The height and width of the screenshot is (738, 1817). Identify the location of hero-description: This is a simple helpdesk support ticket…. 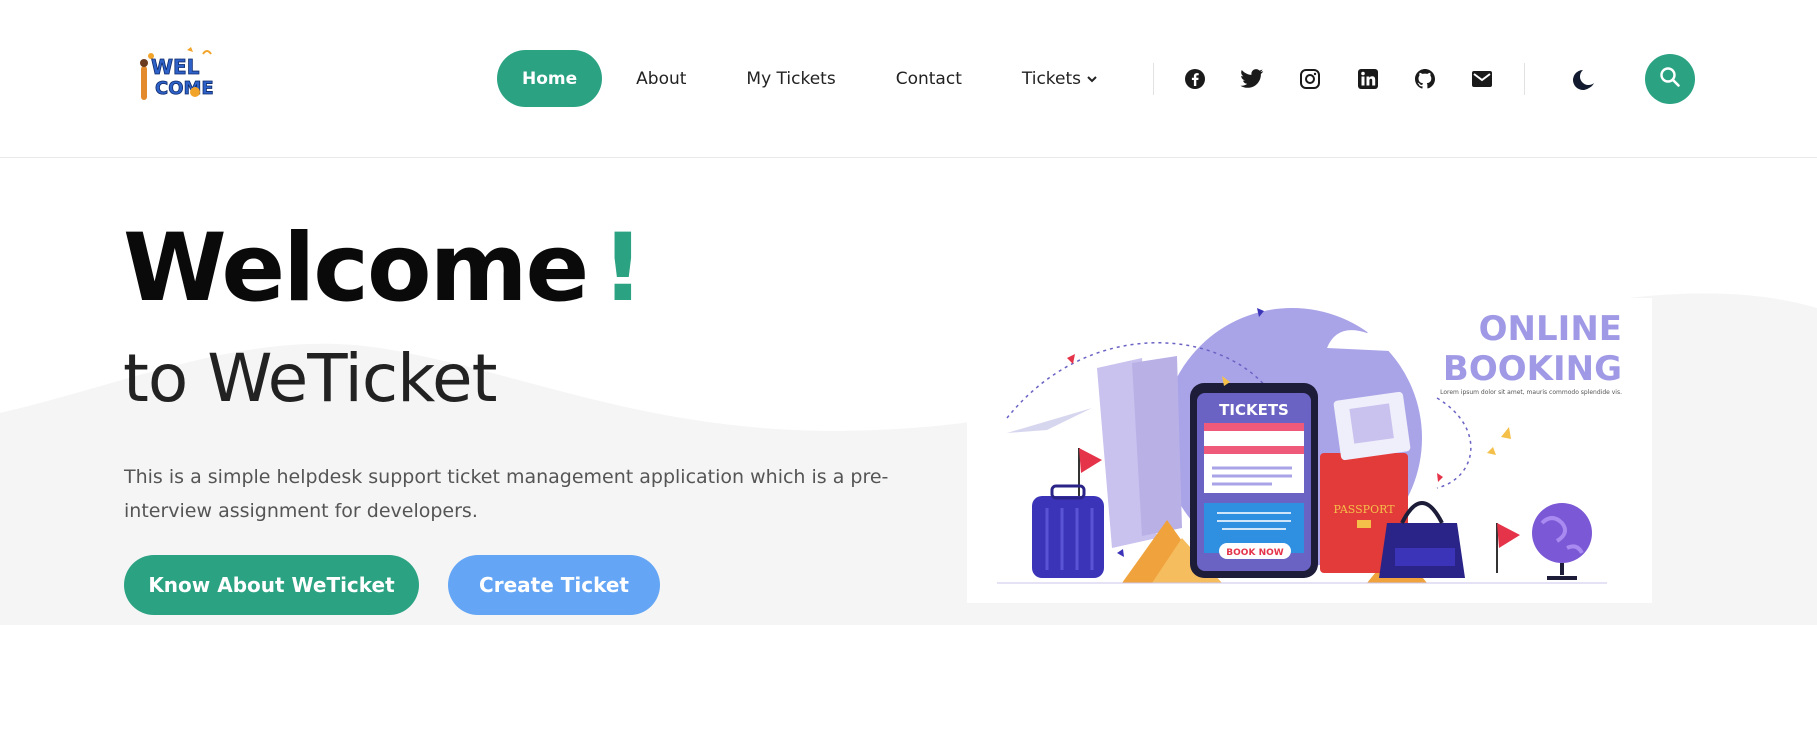
(506, 494).